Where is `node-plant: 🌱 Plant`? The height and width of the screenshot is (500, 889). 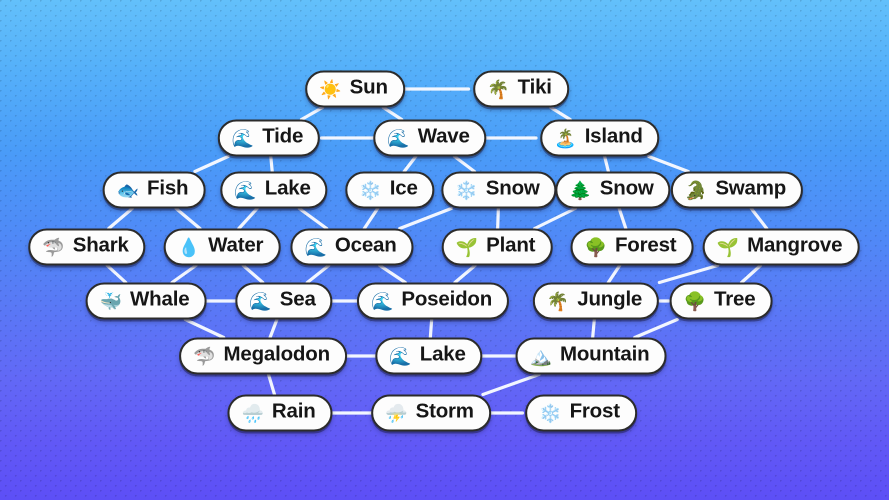 node-plant: 🌱 Plant is located at coordinates (497, 247).